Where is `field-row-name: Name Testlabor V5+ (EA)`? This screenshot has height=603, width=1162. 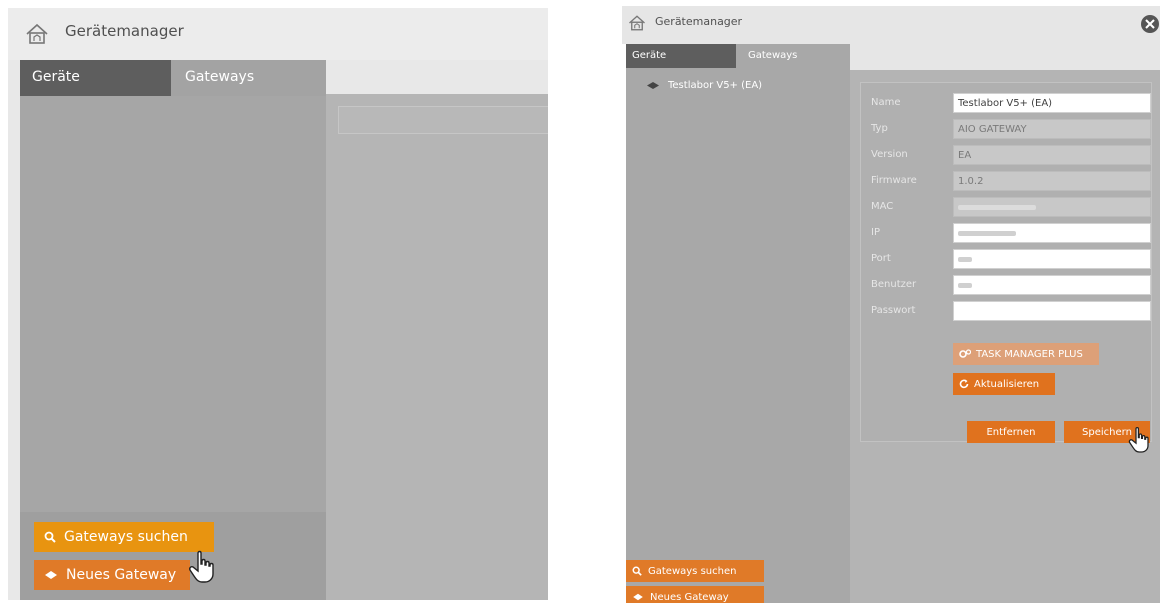
field-row-name: Name Testlabor V5+ (EA) is located at coordinates (1007, 103).